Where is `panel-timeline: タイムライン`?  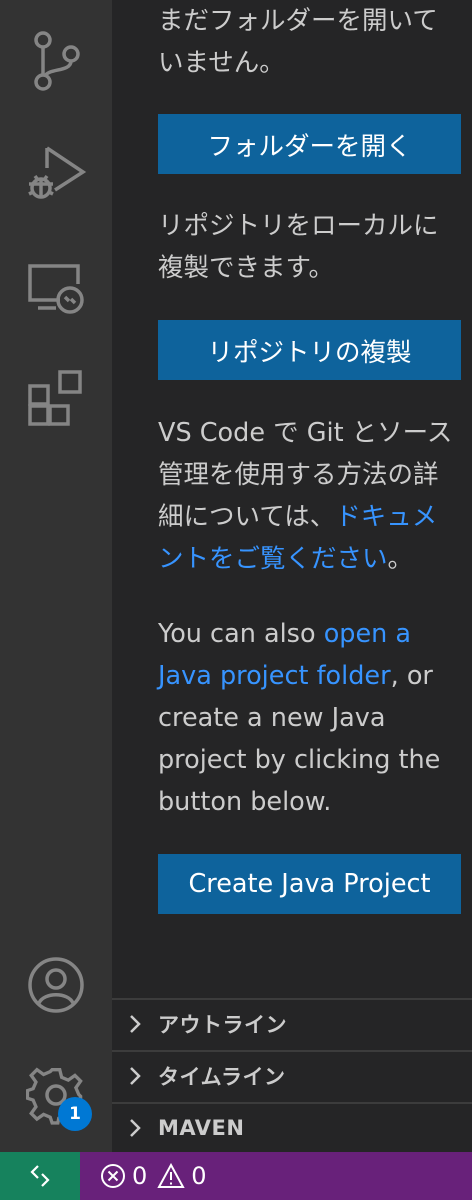 panel-timeline: タイムライン is located at coordinates (292, 1075).